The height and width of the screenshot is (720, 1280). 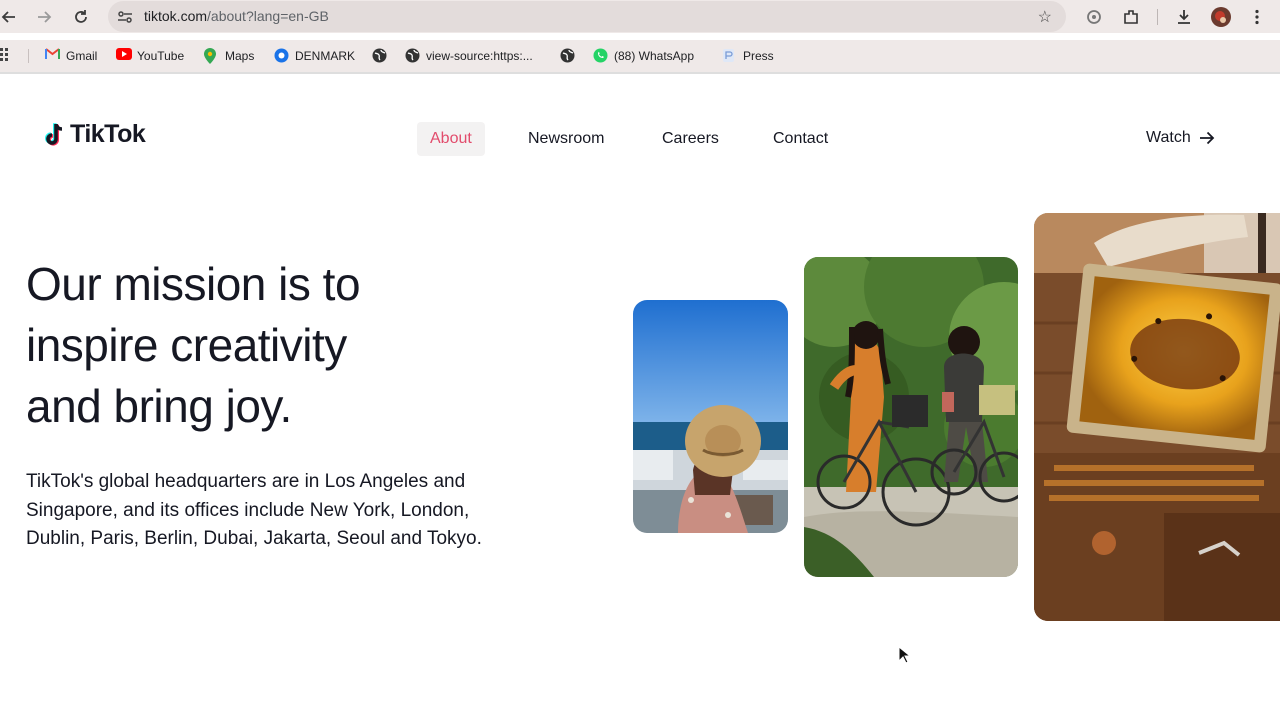 I want to click on headline-line: Our mission is to, so click(x=193, y=284).